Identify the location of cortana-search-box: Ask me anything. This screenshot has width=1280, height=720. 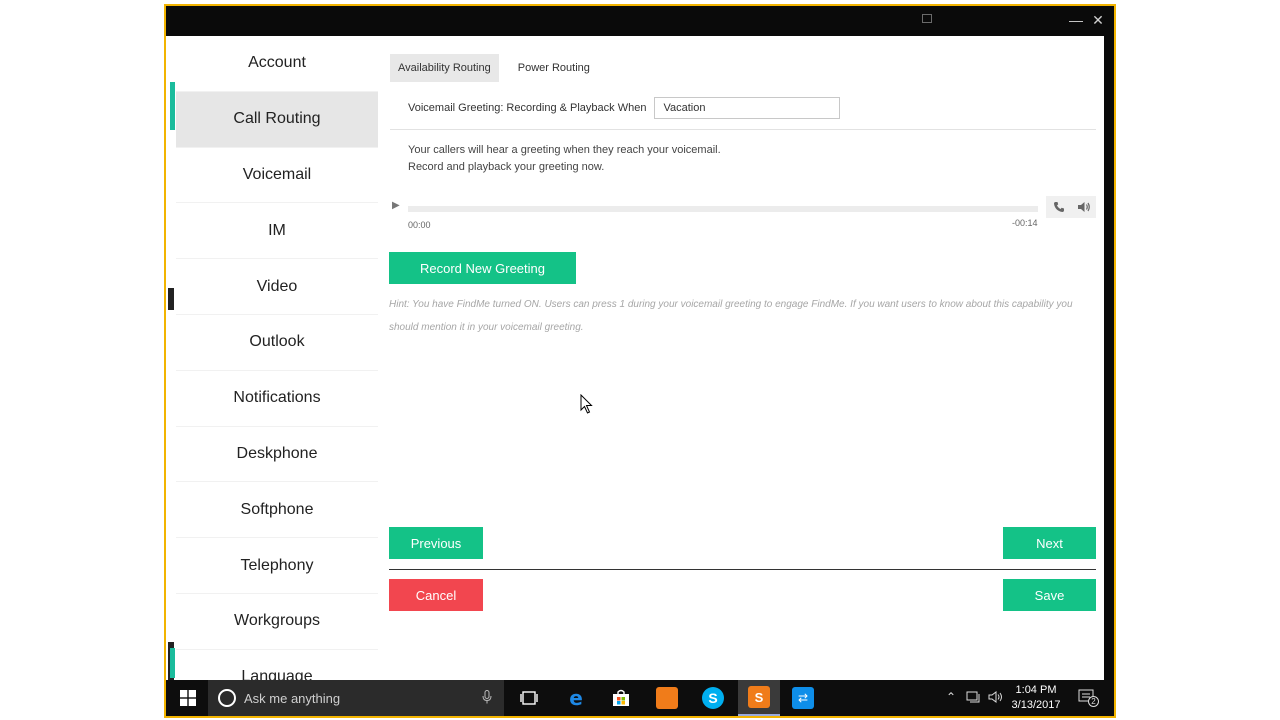
(356, 698).